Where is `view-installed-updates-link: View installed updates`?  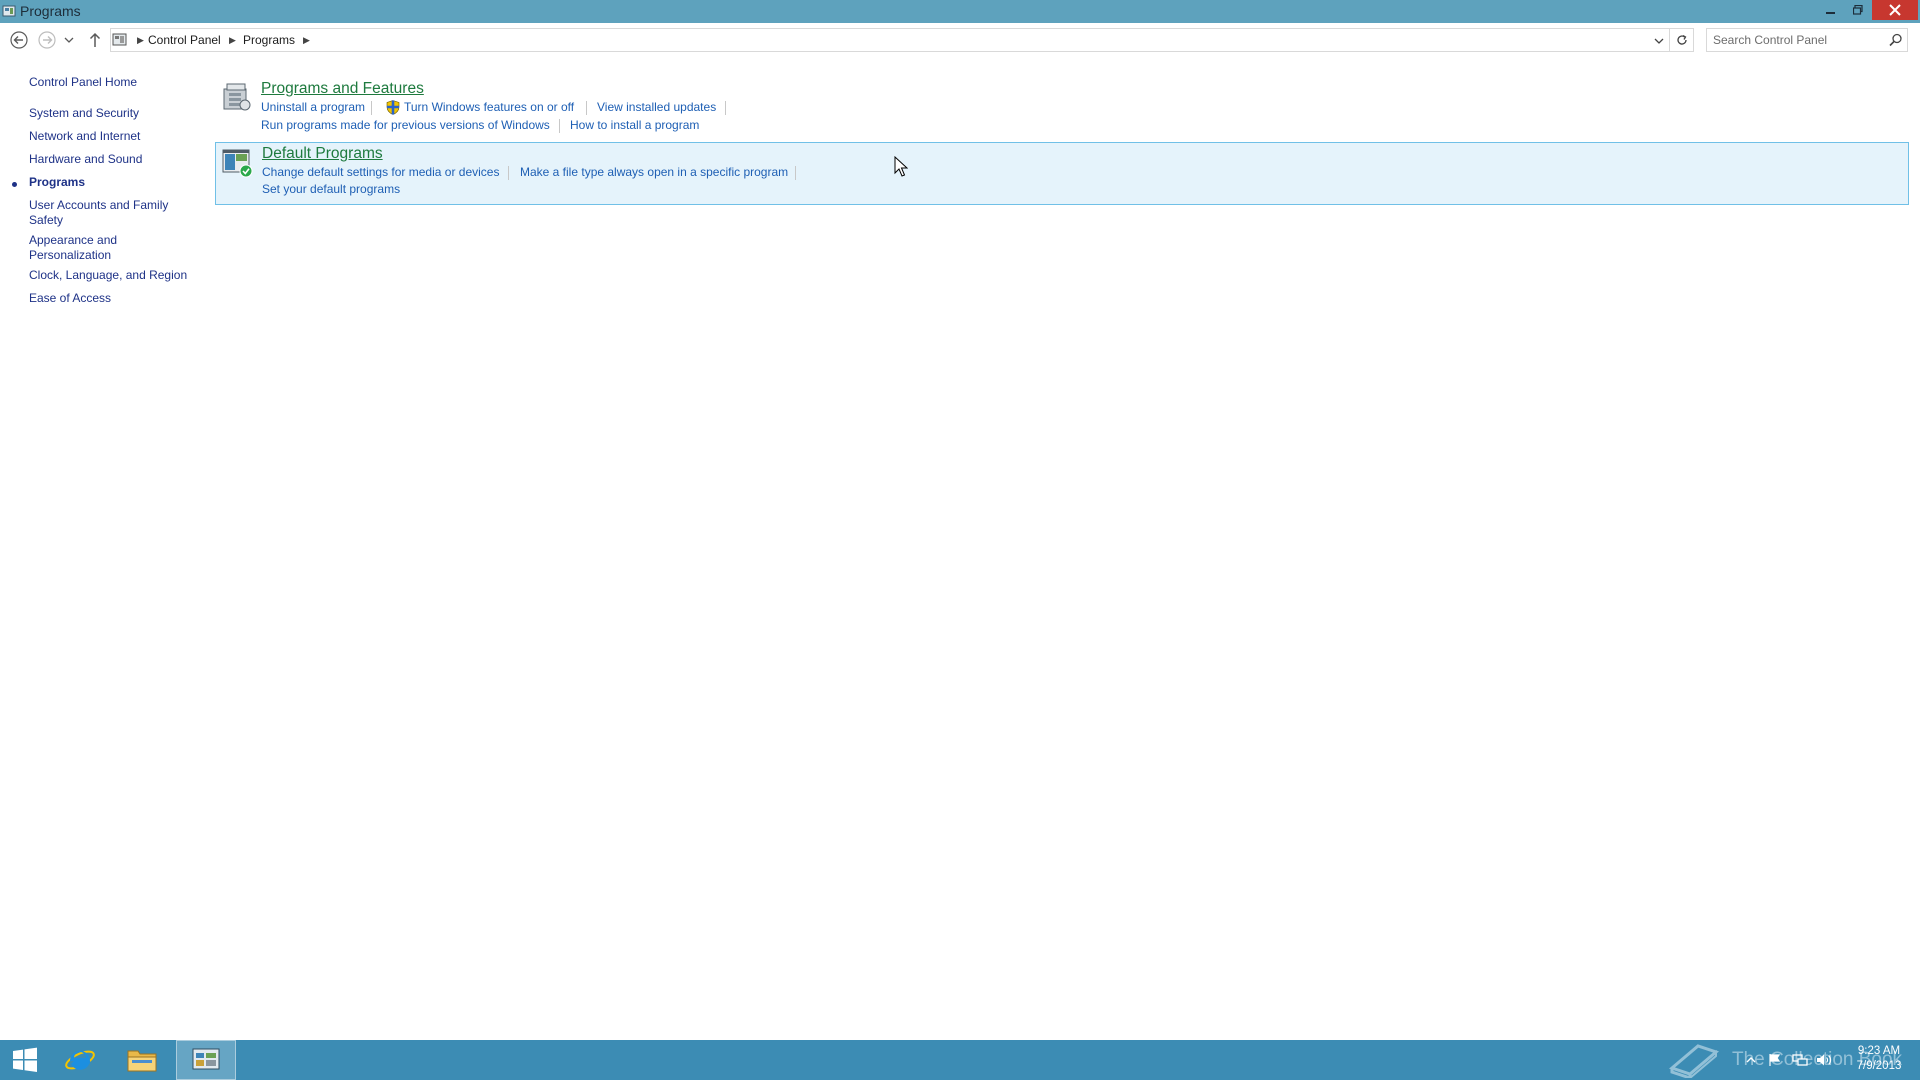 view-installed-updates-link: View installed updates is located at coordinates (656, 107).